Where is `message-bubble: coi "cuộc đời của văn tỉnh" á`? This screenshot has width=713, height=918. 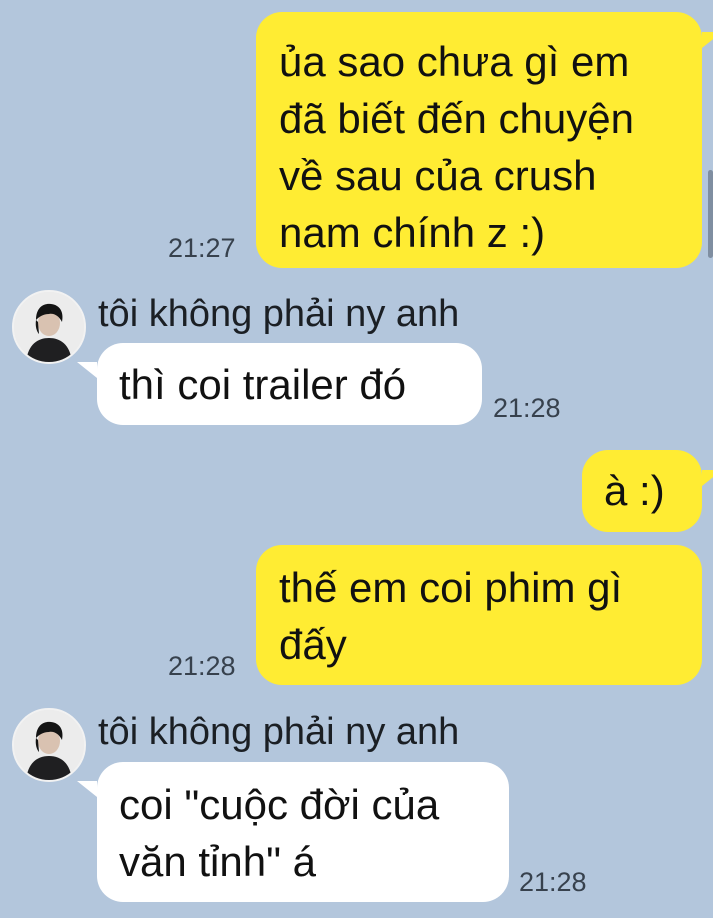 message-bubble: coi "cuộc đời của văn tỉnh" á is located at coordinates (303, 832).